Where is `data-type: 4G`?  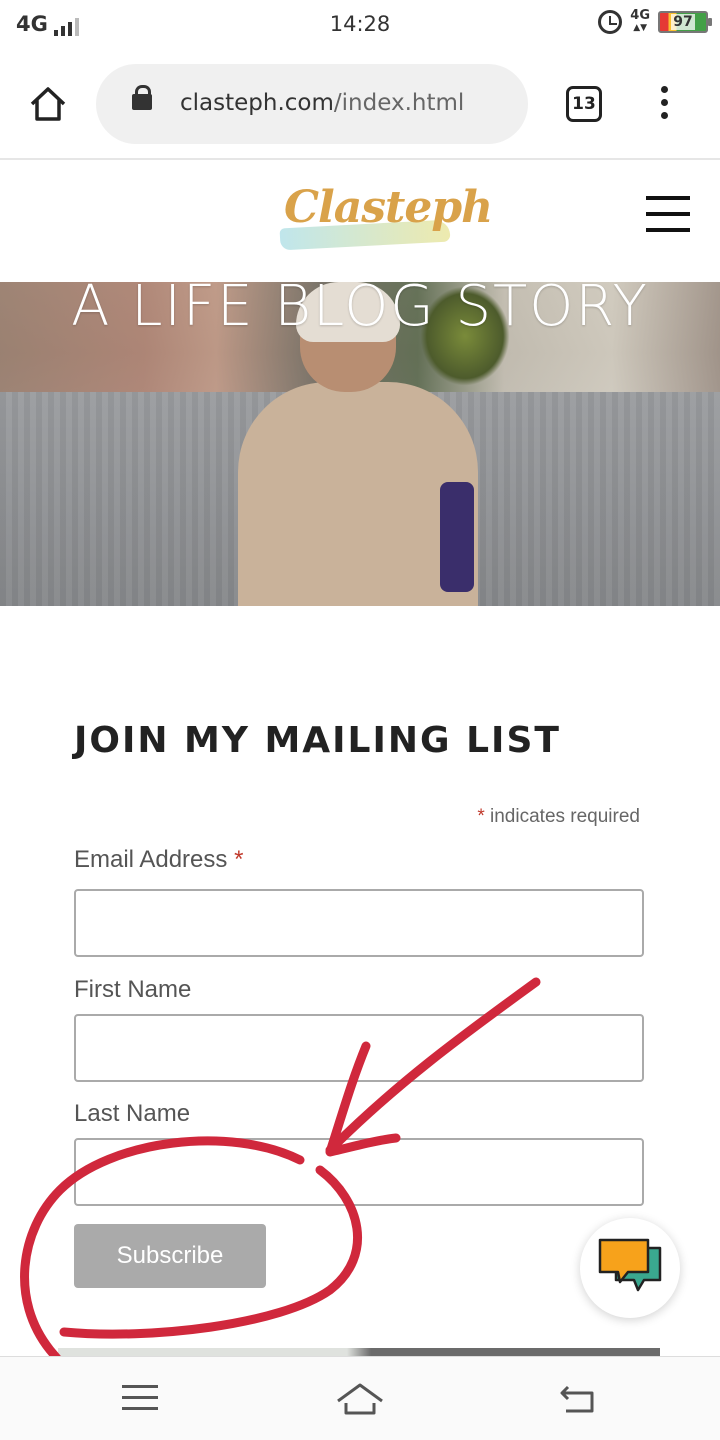 data-type: 4G is located at coordinates (640, 15).